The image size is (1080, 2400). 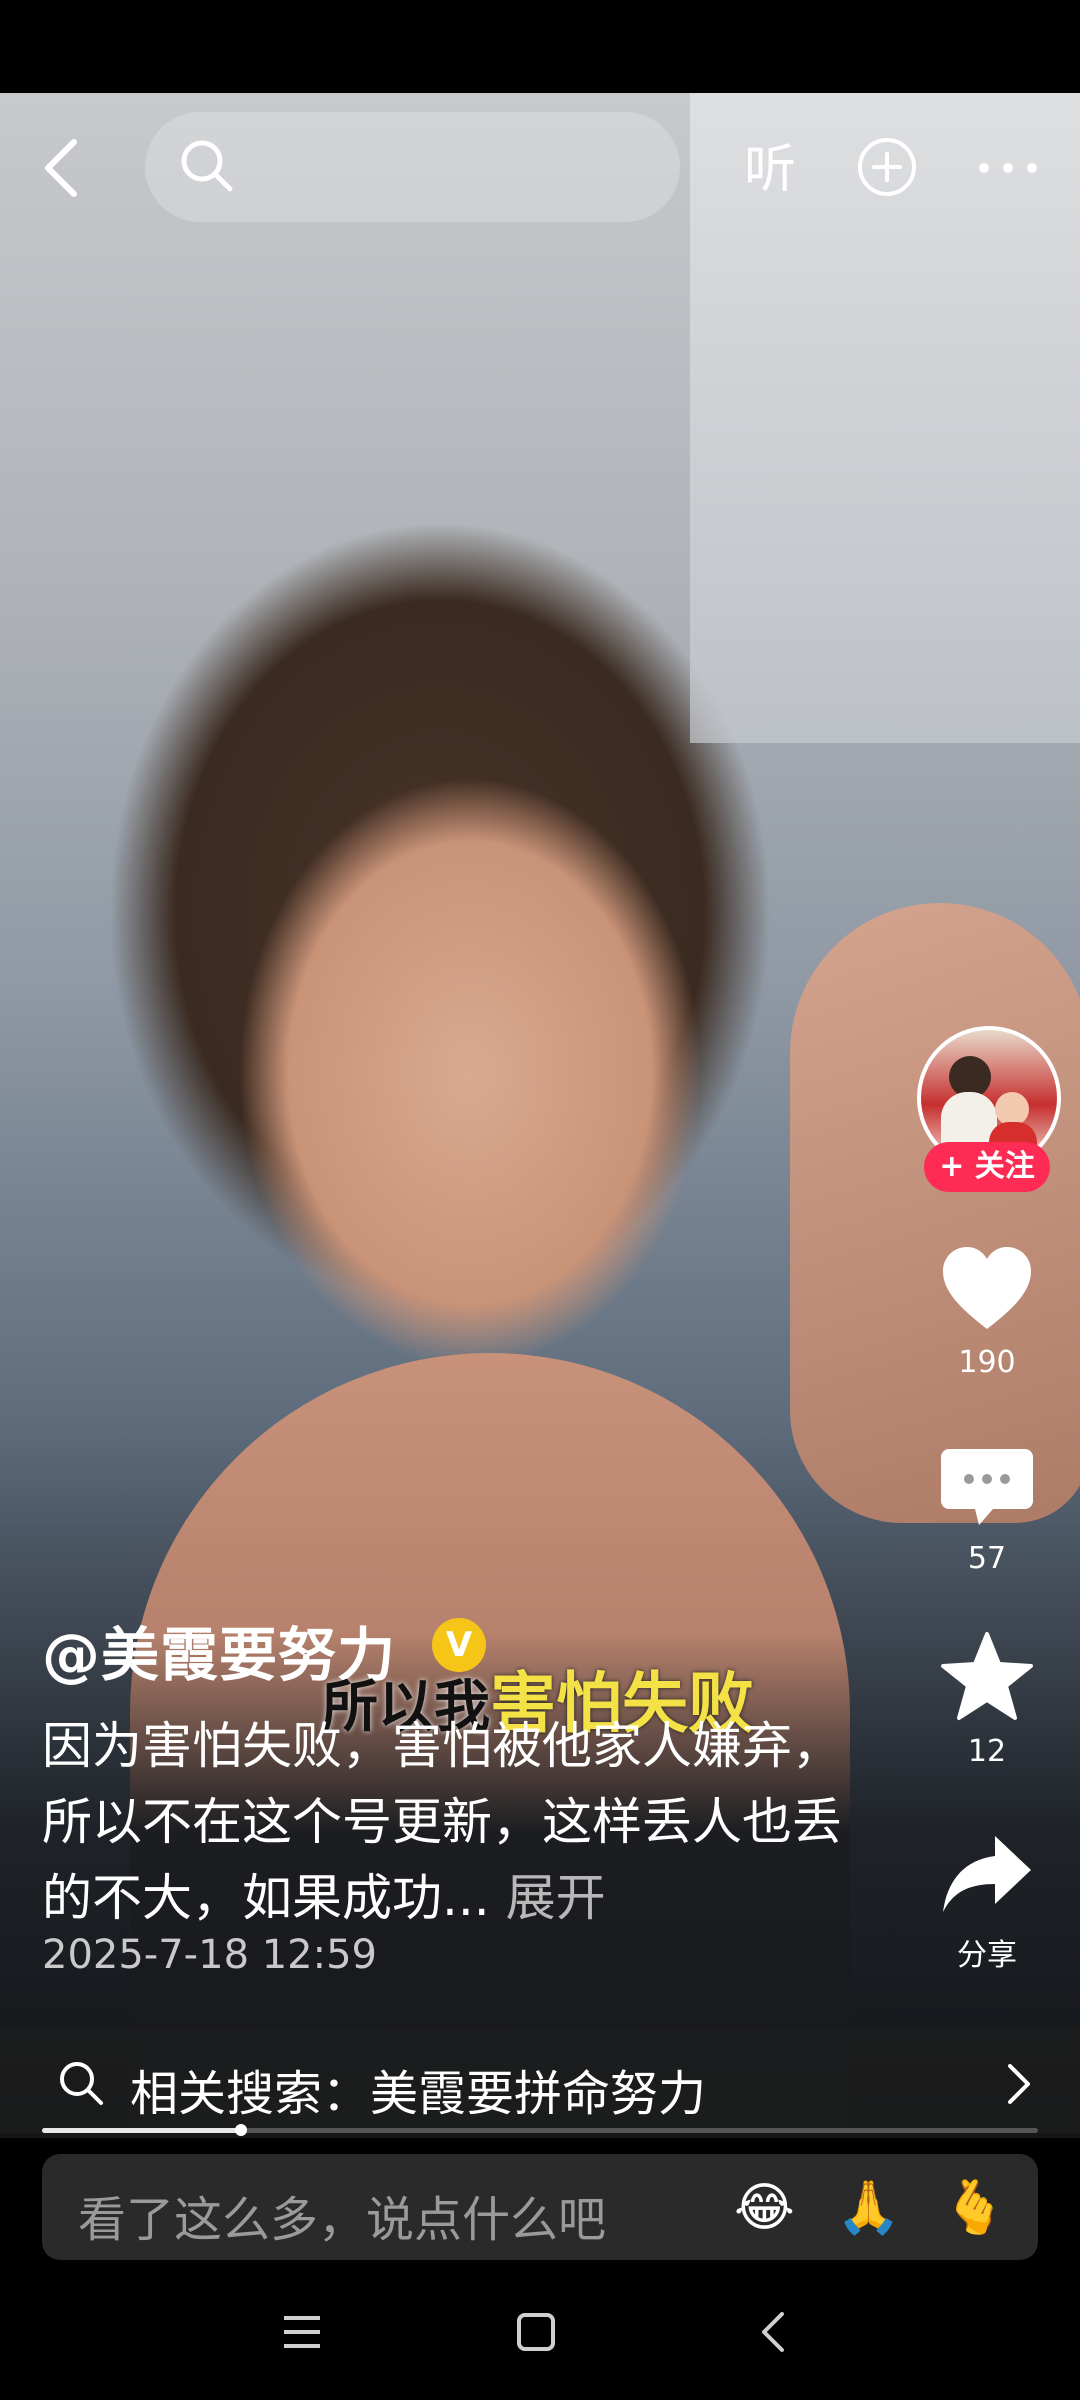 I want to click on back-arrow-icon, so click(x=61, y=168).